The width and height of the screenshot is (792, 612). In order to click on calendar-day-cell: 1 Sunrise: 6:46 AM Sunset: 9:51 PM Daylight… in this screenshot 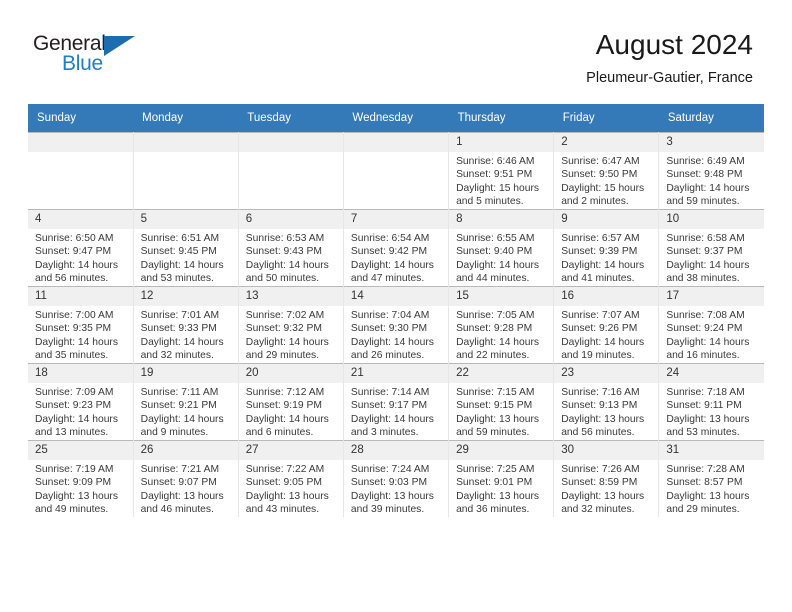, I will do `click(501, 171)`.